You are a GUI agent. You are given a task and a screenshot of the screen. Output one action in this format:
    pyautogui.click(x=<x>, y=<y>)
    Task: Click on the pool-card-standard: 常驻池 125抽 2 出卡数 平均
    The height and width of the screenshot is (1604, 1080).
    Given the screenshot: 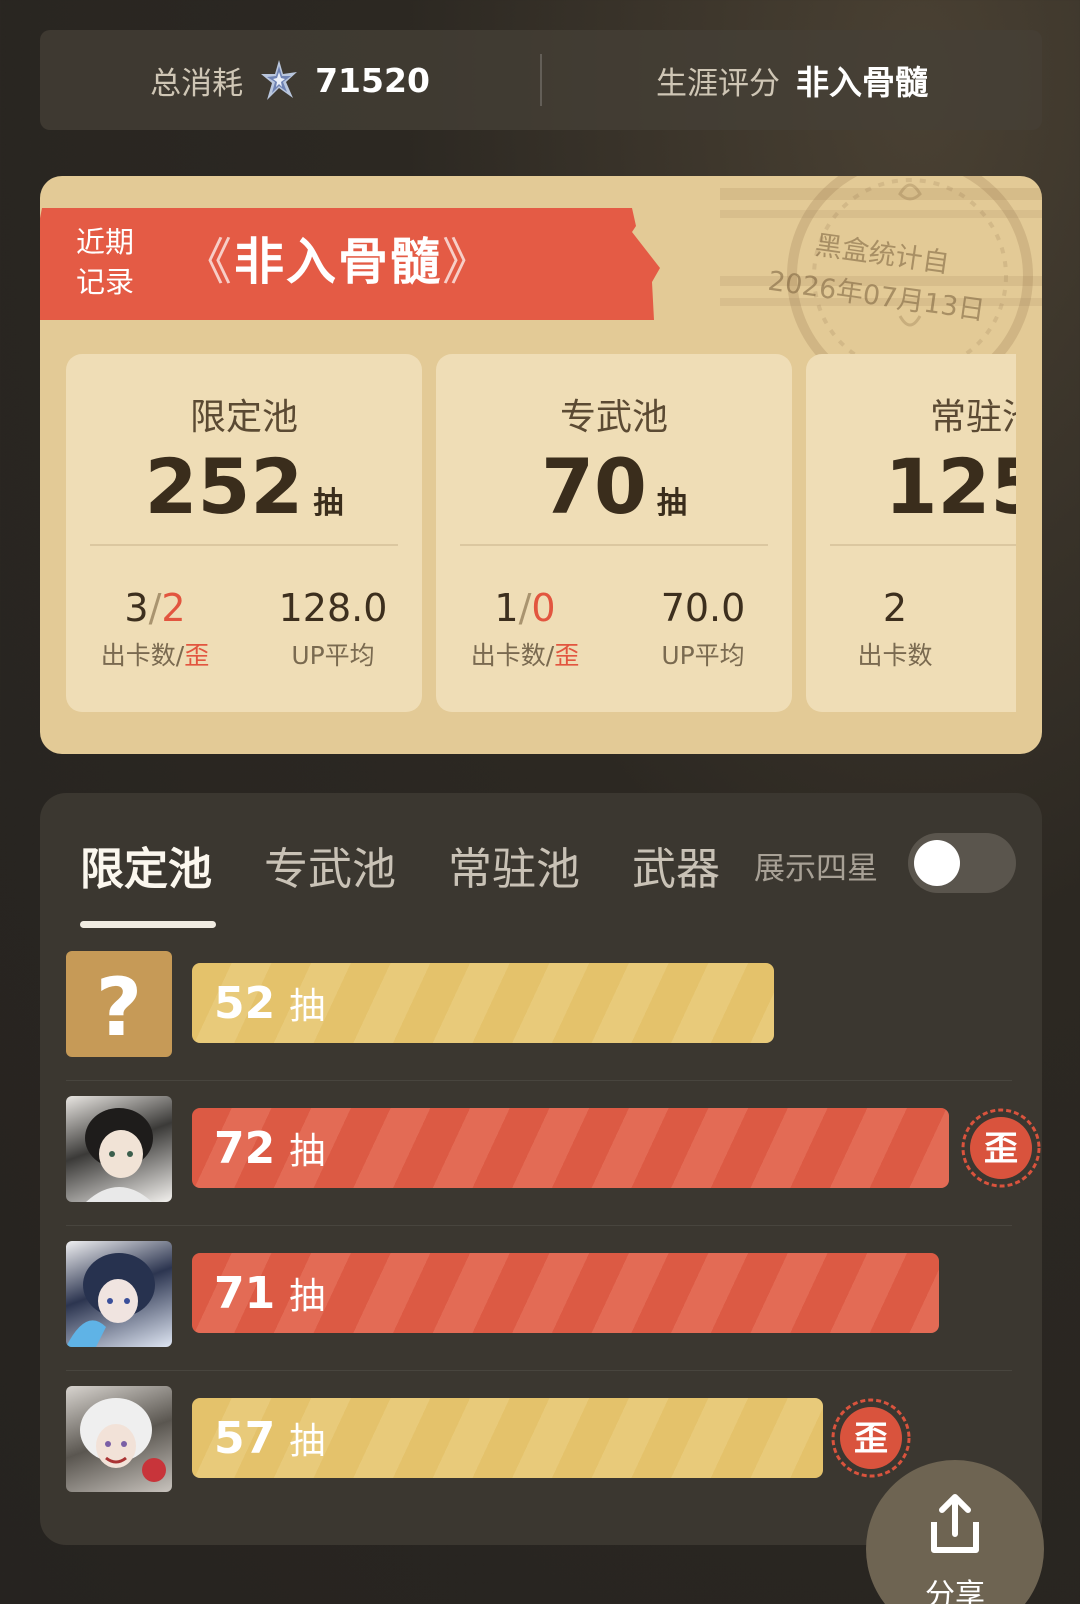 What is the action you would take?
    pyautogui.click(x=911, y=533)
    